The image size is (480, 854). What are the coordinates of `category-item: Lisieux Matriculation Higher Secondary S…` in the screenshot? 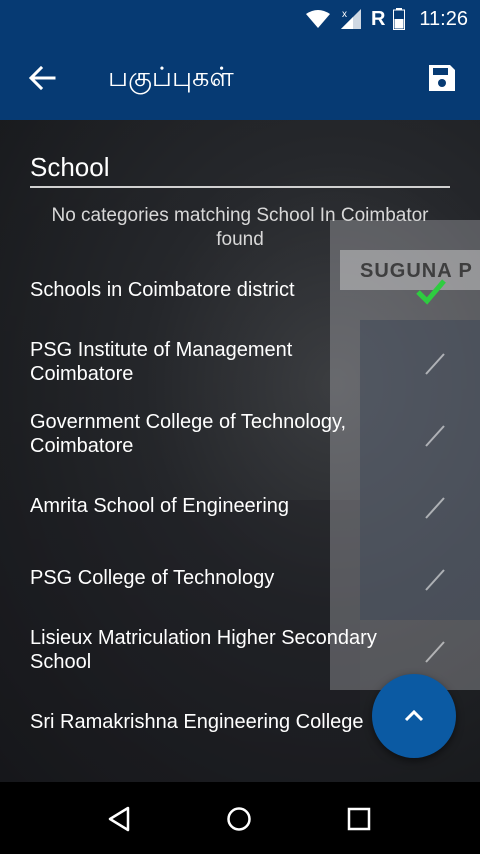 It's located at (240, 650).